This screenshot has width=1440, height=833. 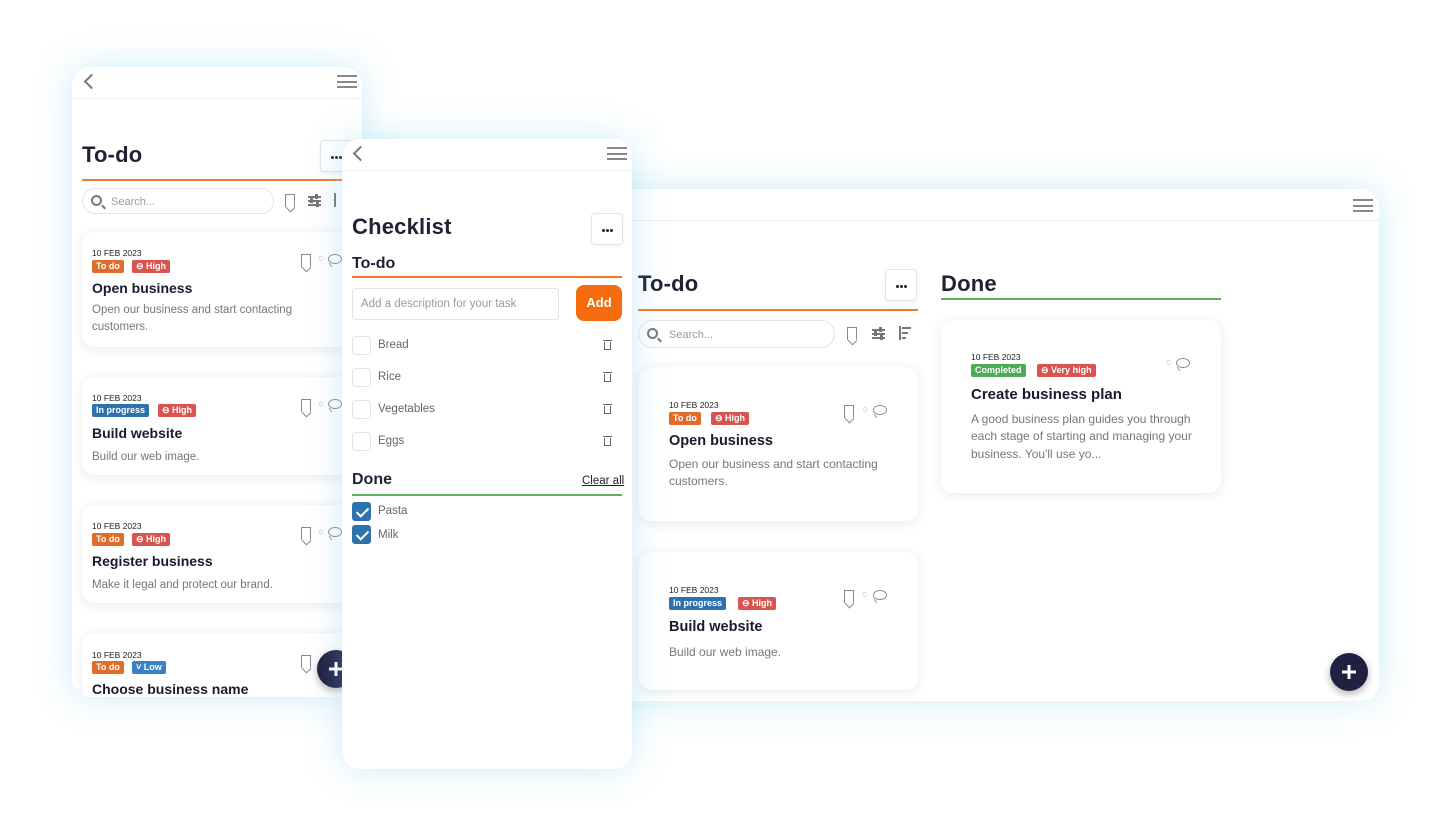 What do you see at coordinates (668, 283) in the screenshot?
I see `todo-column-title: To-do` at bounding box center [668, 283].